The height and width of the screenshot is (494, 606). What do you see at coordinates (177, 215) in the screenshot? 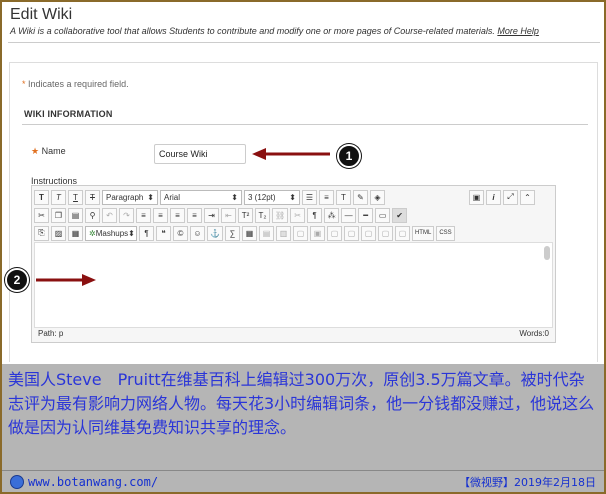
I see `align-right-icon: ≡` at bounding box center [177, 215].